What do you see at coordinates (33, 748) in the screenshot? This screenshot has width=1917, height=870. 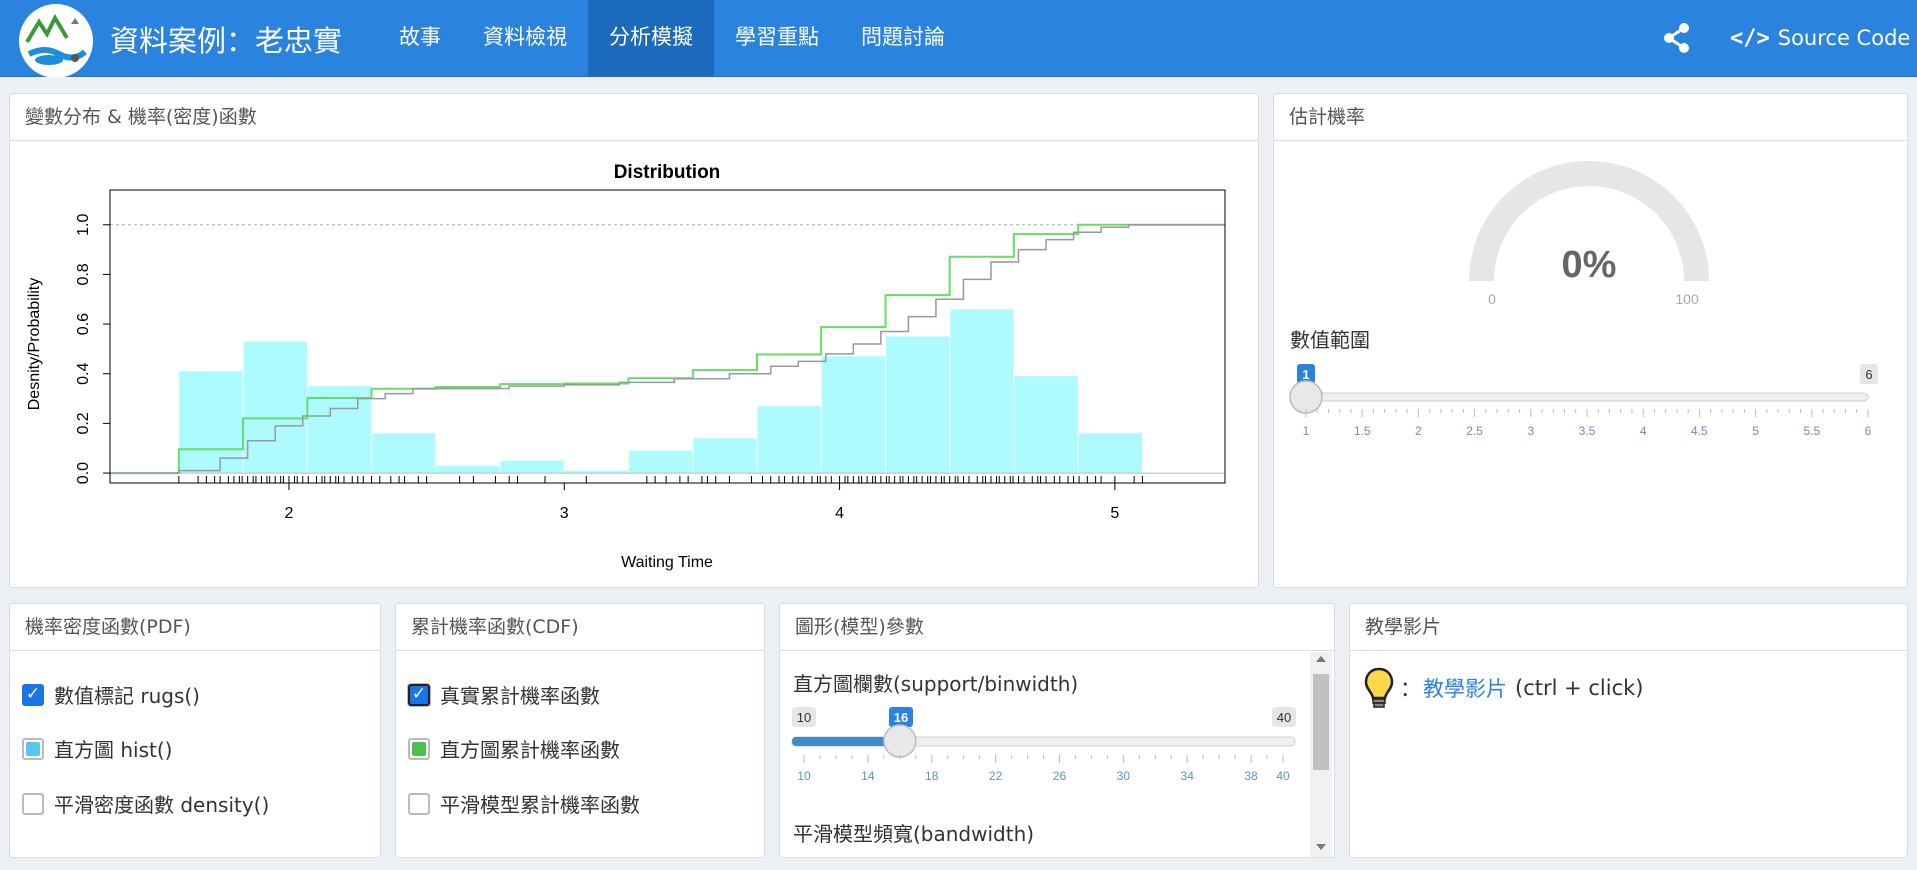 I see `hist-checkbox` at bounding box center [33, 748].